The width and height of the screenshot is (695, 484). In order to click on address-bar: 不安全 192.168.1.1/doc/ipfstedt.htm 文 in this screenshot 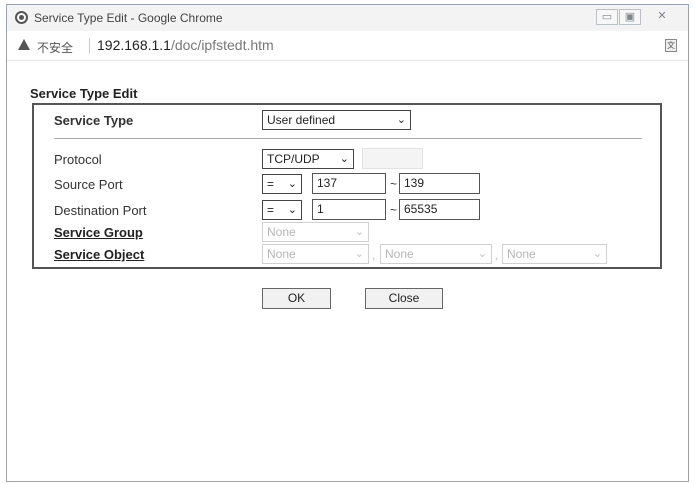, I will do `click(347, 46)`.